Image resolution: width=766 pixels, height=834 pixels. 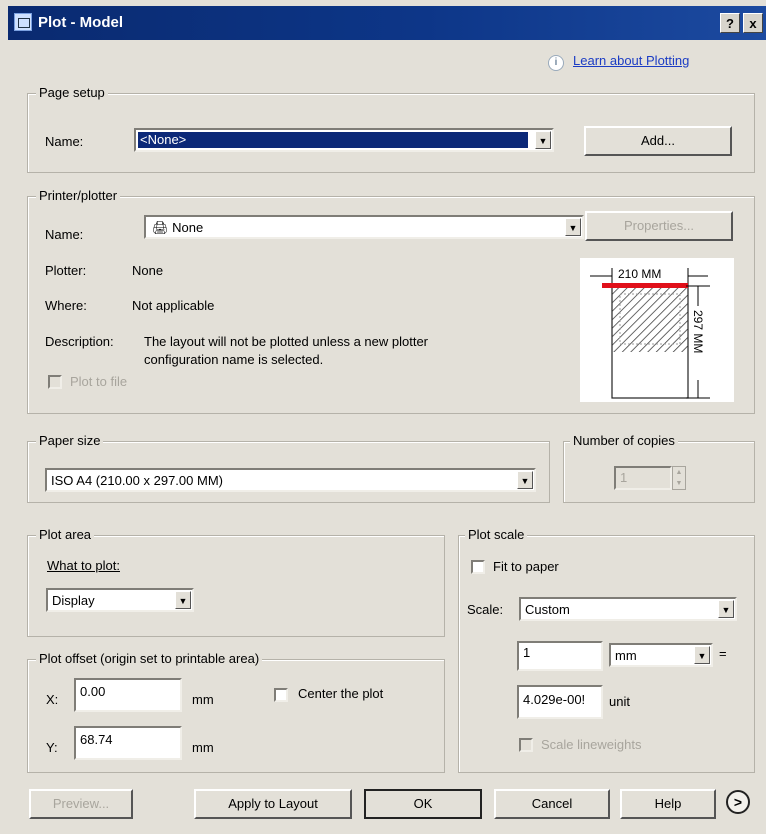 I want to click on plotter-label: Plotter:, so click(x=66, y=270).